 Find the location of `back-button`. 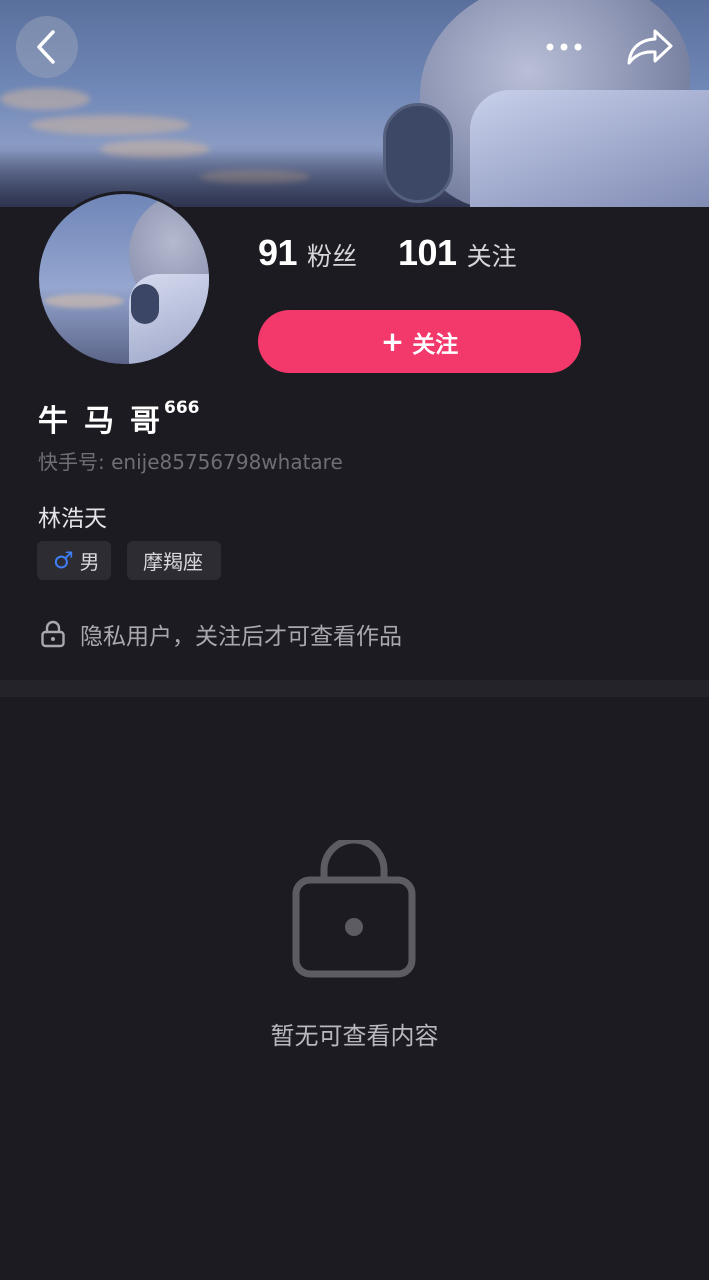

back-button is located at coordinates (47, 47).